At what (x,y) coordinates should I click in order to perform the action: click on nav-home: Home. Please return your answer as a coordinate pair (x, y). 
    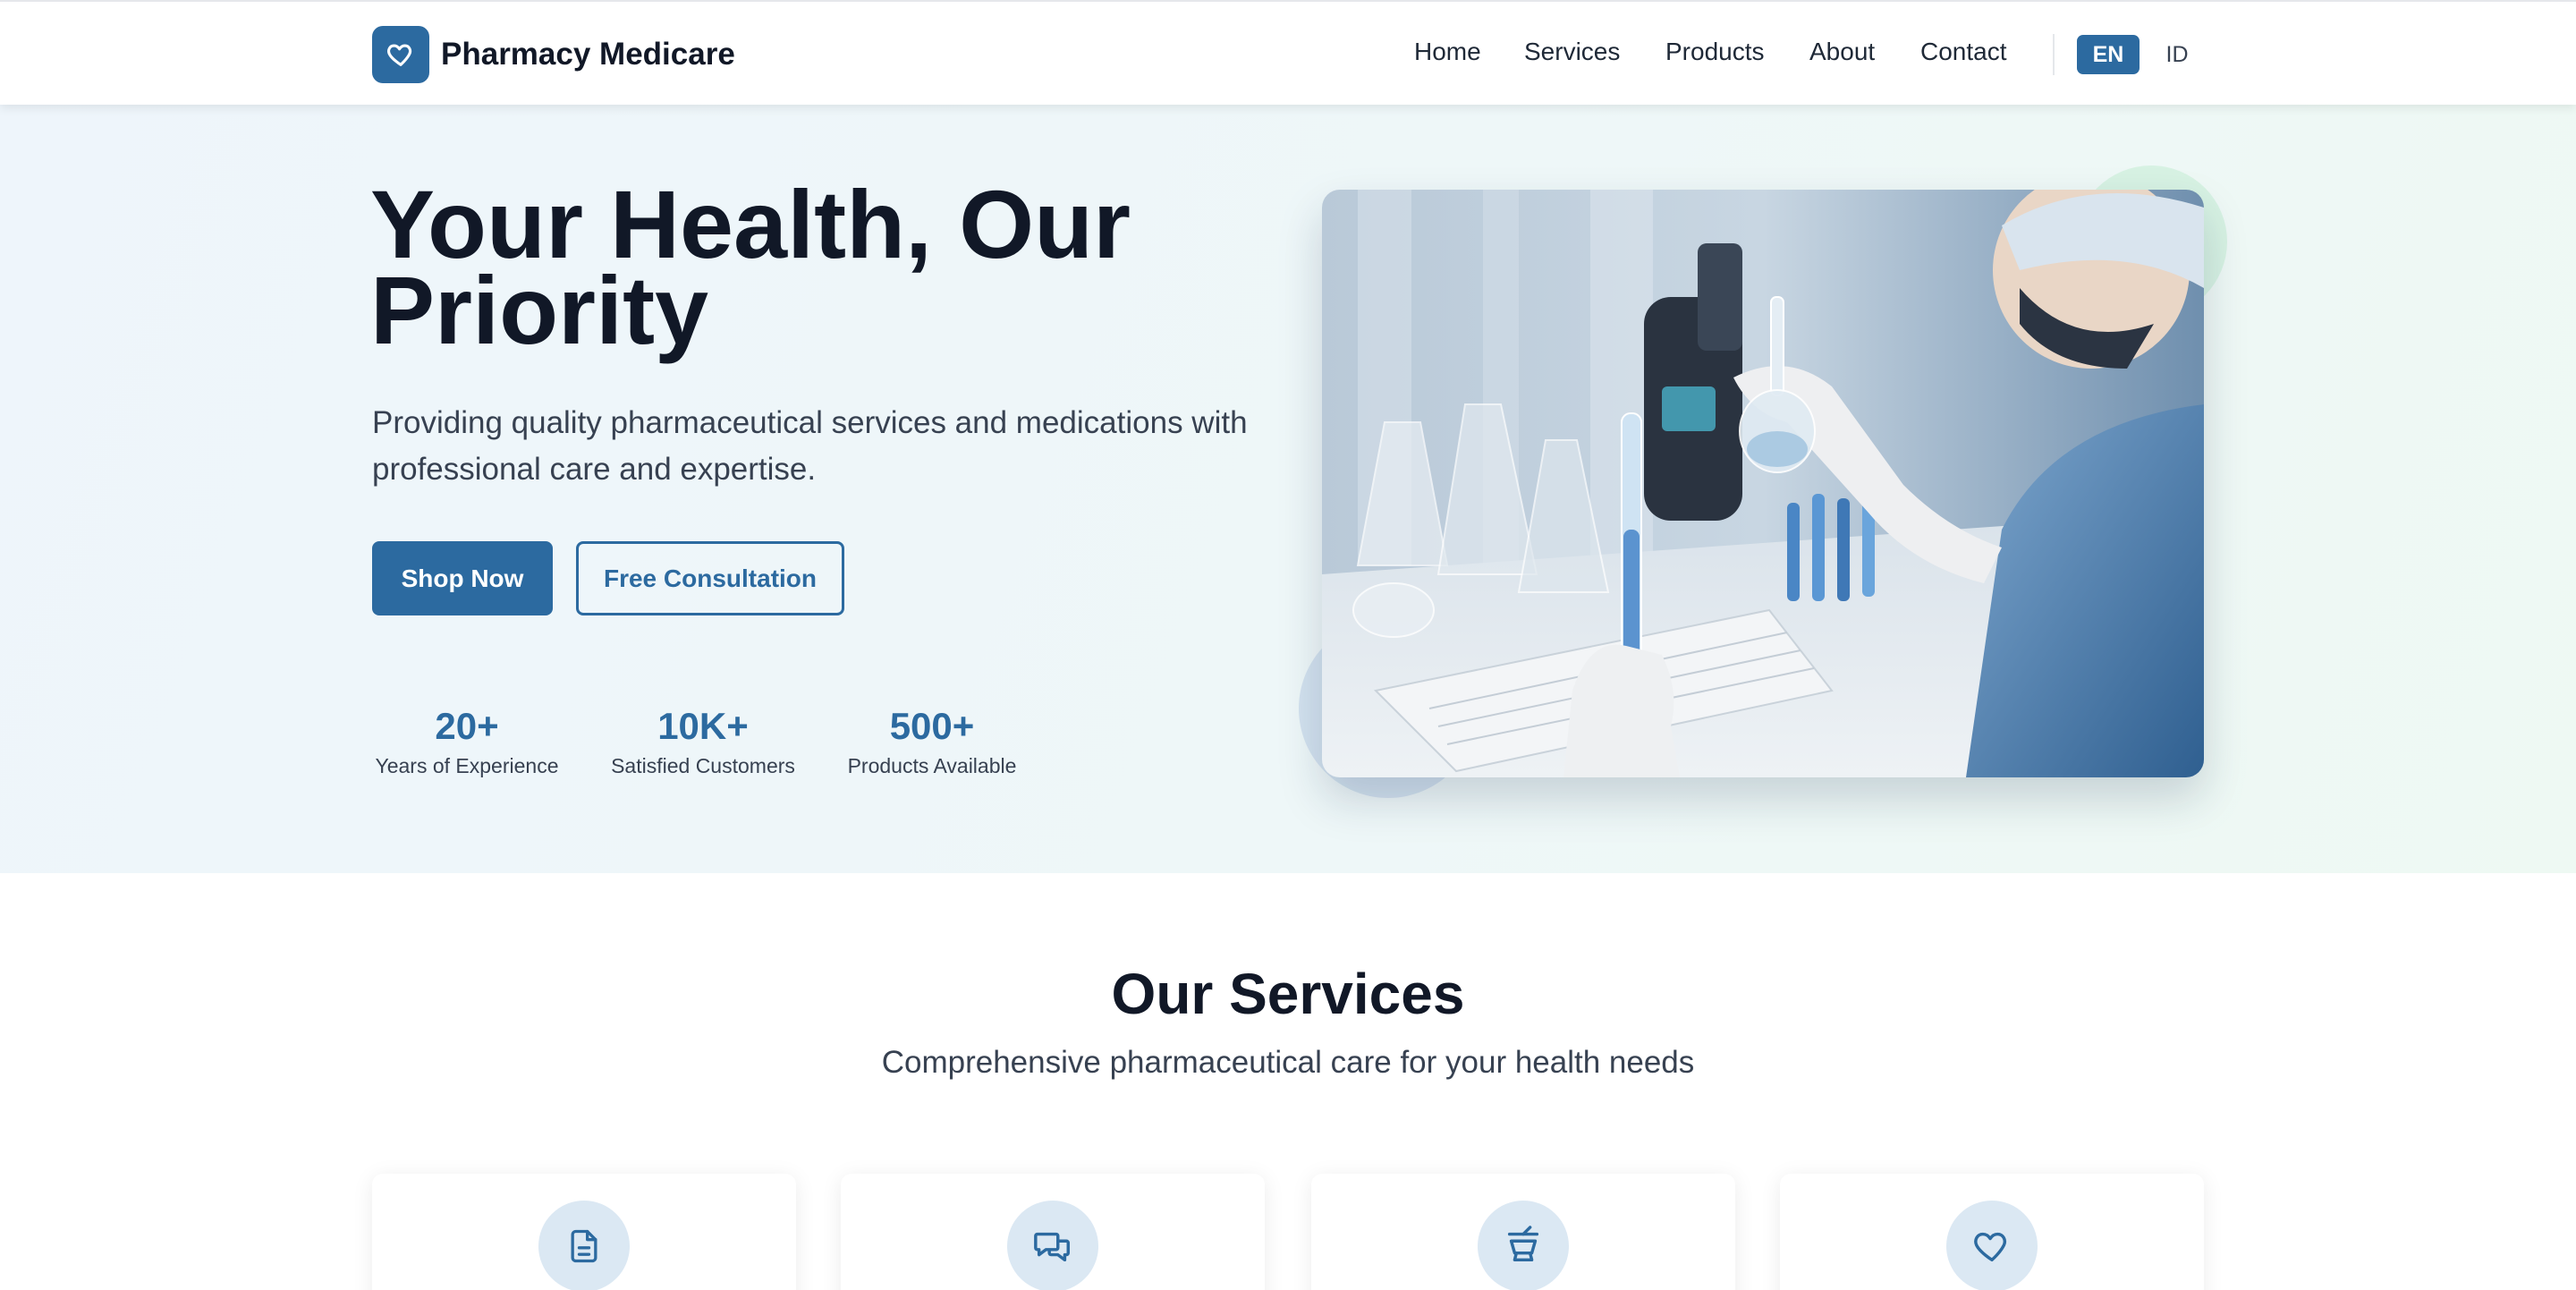
    Looking at the image, I should click on (1447, 52).